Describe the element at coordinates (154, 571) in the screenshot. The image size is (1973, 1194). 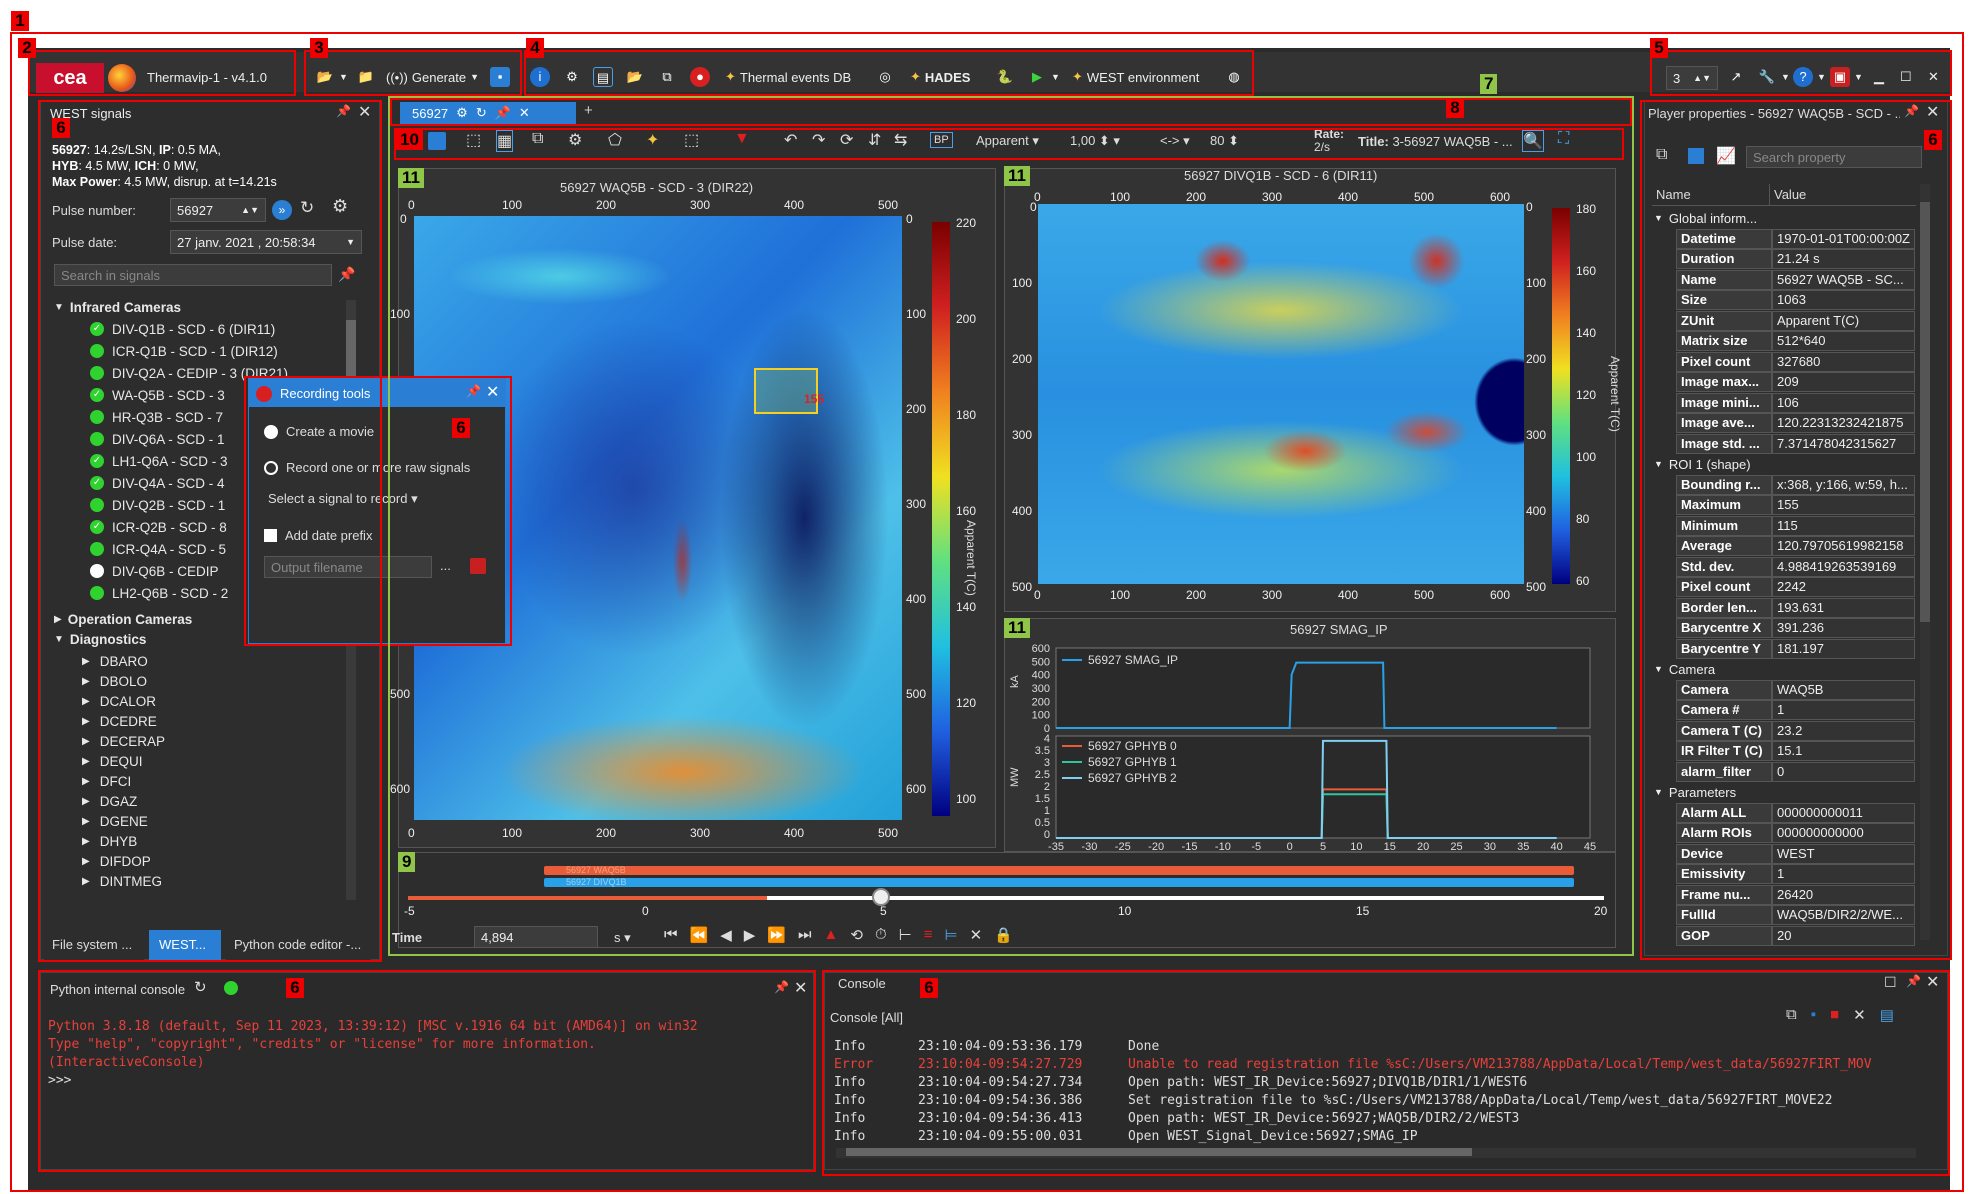
I see `tree-item-camera: DIV-Q6B - CEDIP` at that location.